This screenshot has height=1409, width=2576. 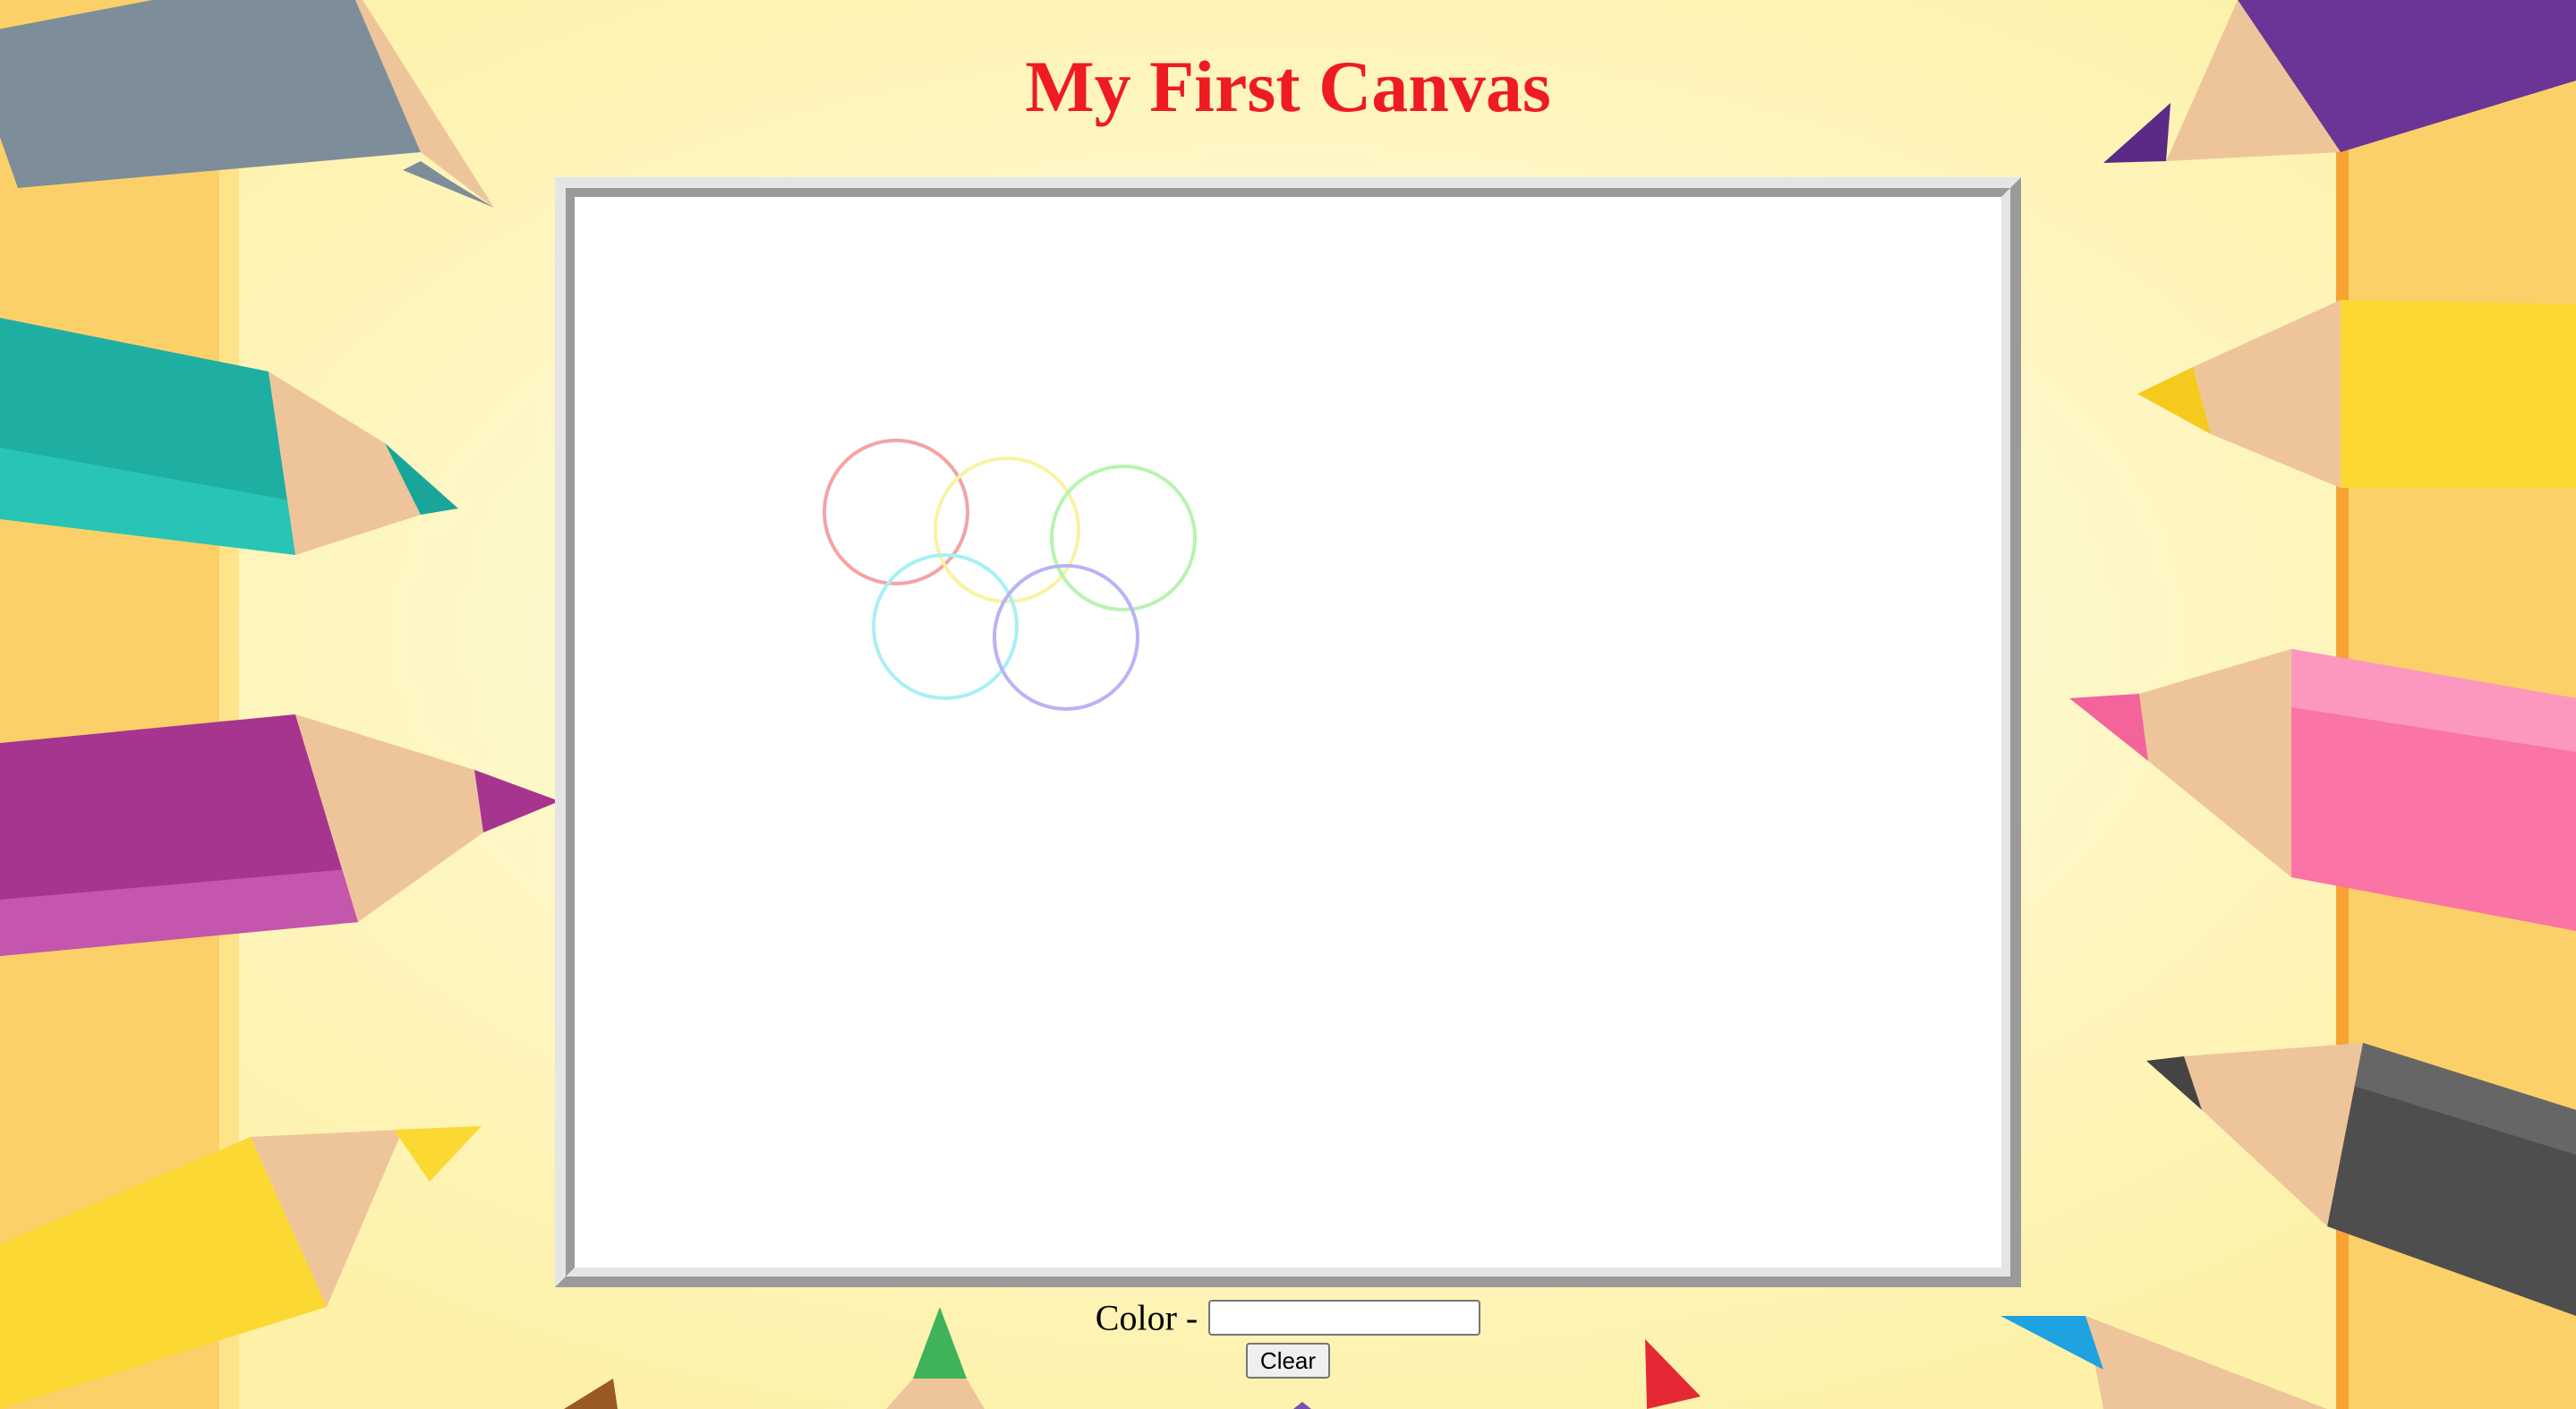 I want to click on green-circle, so click(x=1123, y=538).